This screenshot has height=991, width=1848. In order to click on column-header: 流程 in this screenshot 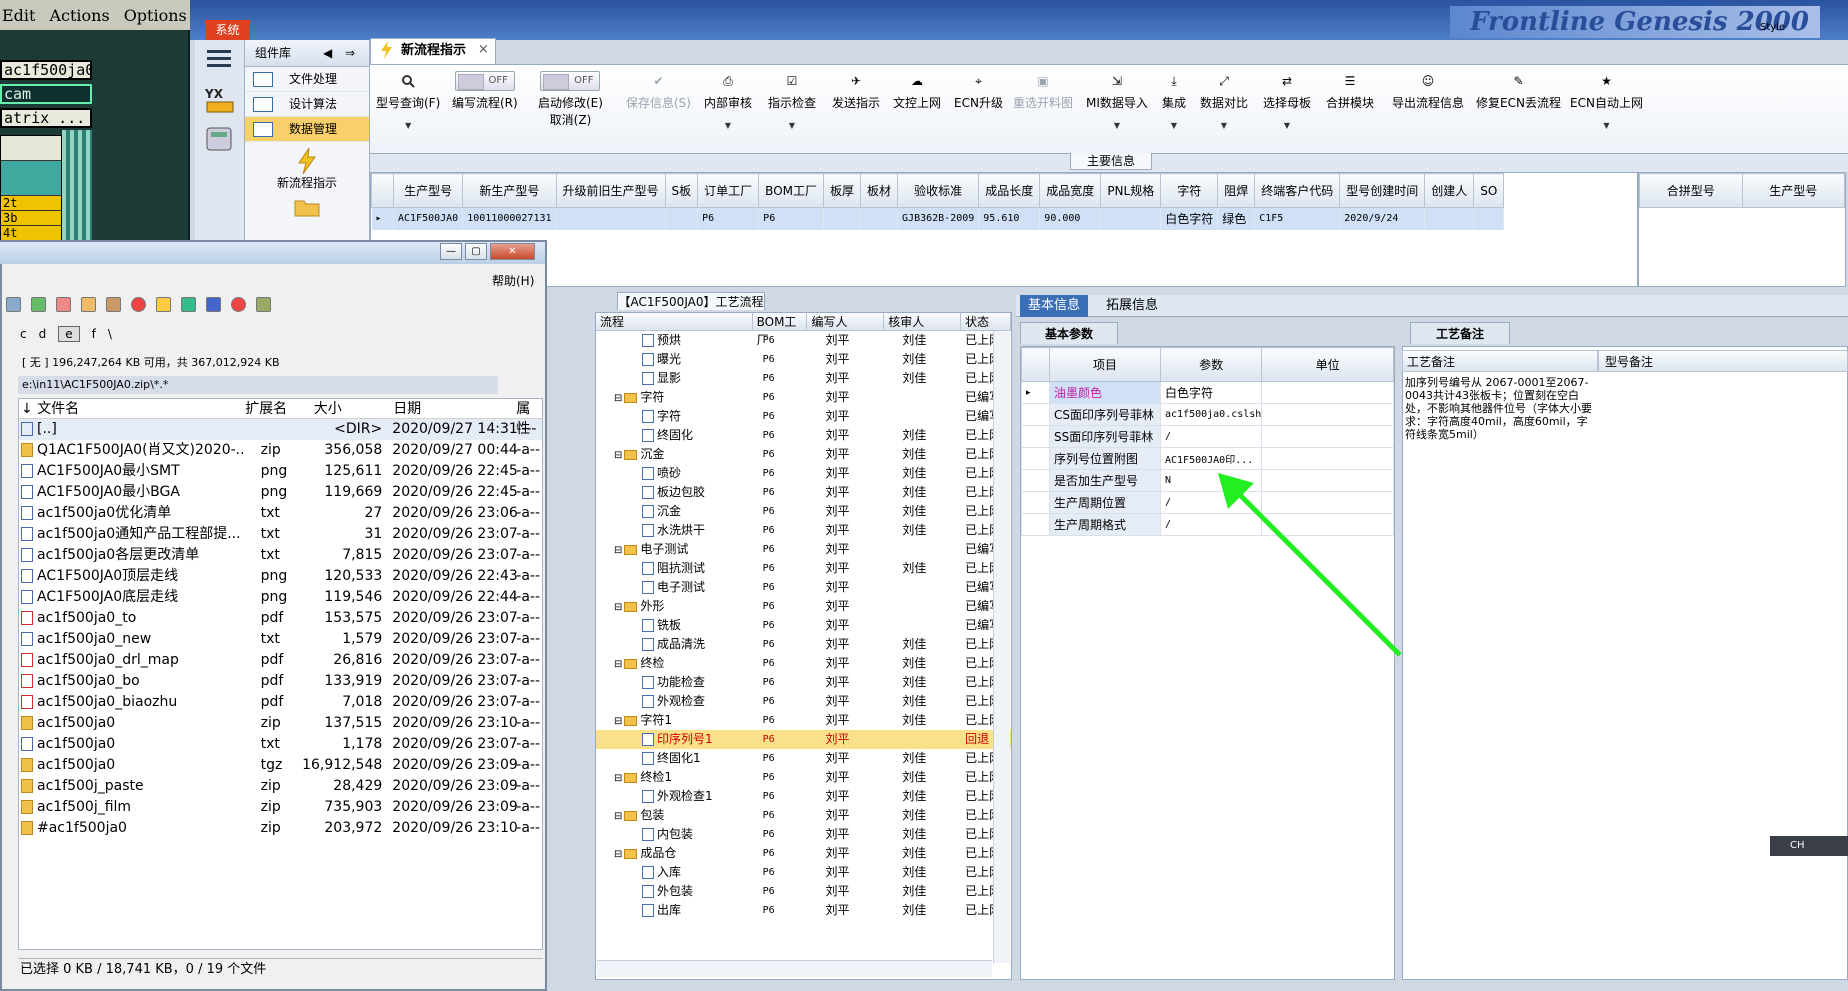, I will do `click(674, 321)`.